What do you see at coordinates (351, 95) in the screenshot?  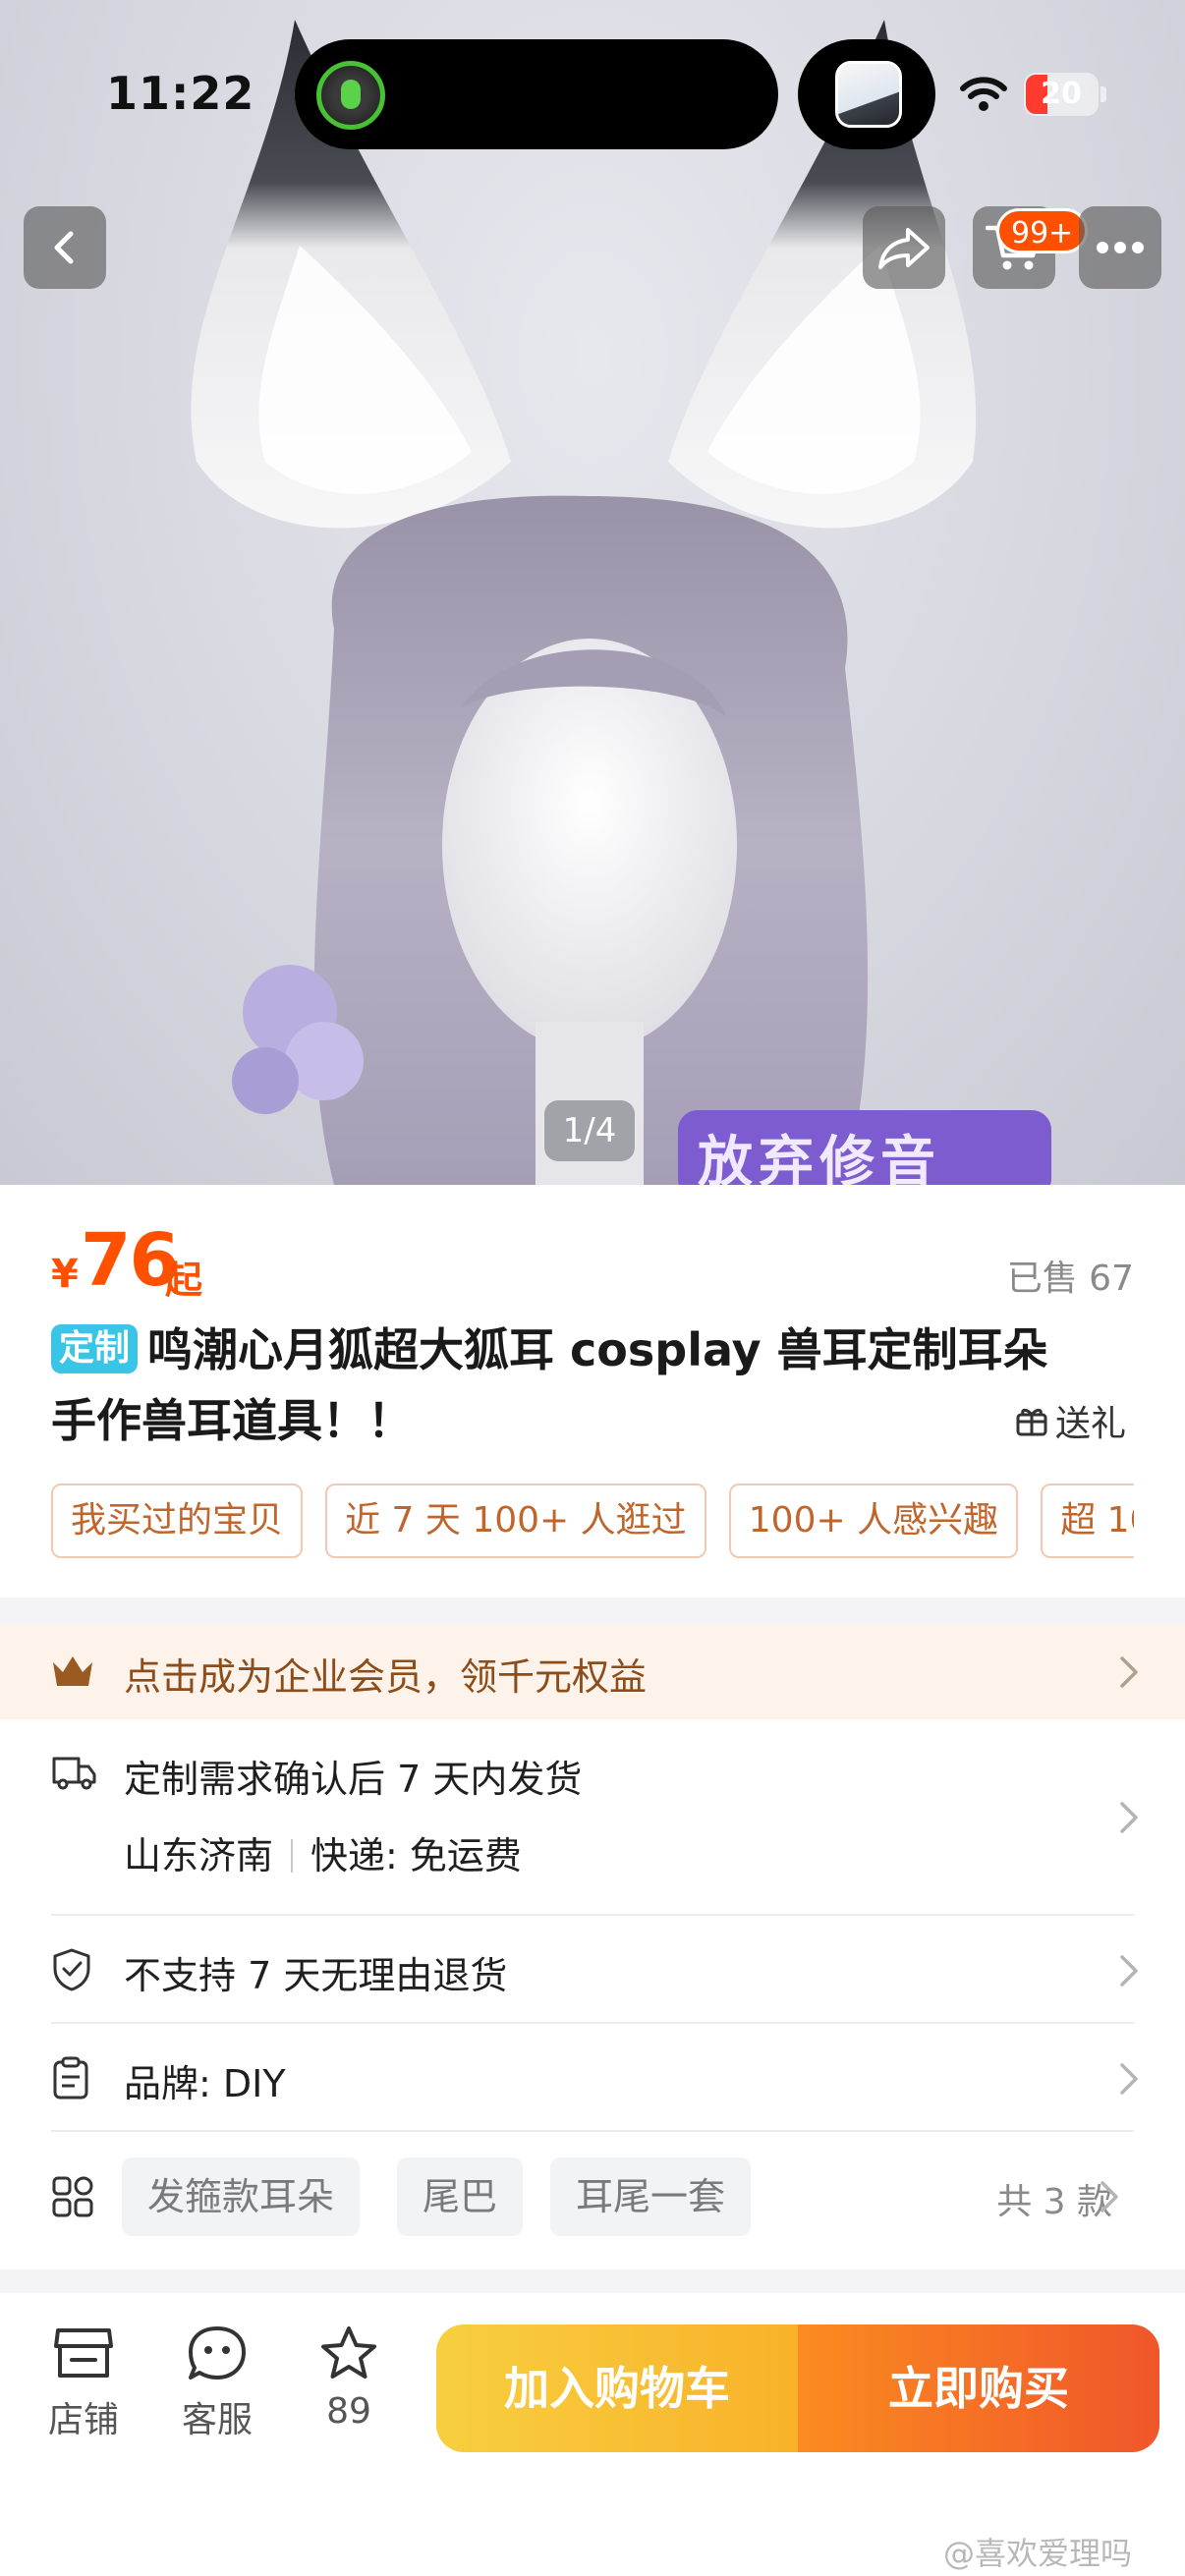 I see `music-app-icon` at bounding box center [351, 95].